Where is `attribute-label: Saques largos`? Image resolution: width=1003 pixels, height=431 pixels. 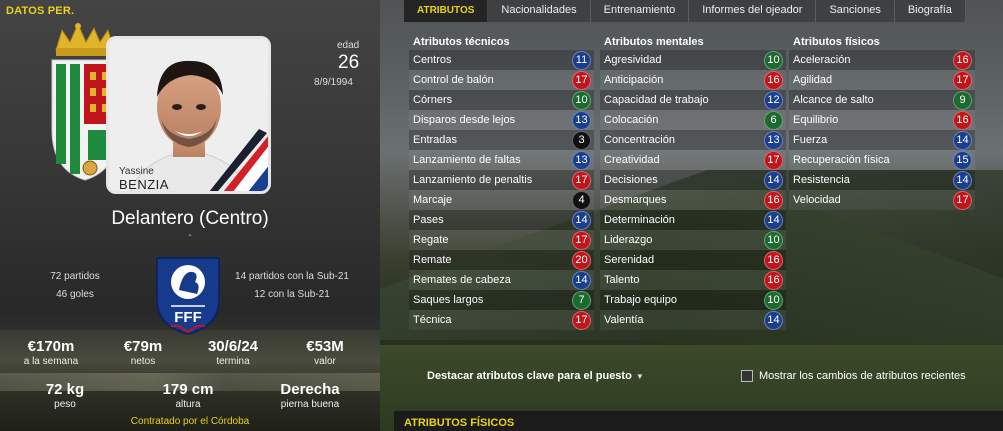 attribute-label: Saques largos is located at coordinates (448, 300).